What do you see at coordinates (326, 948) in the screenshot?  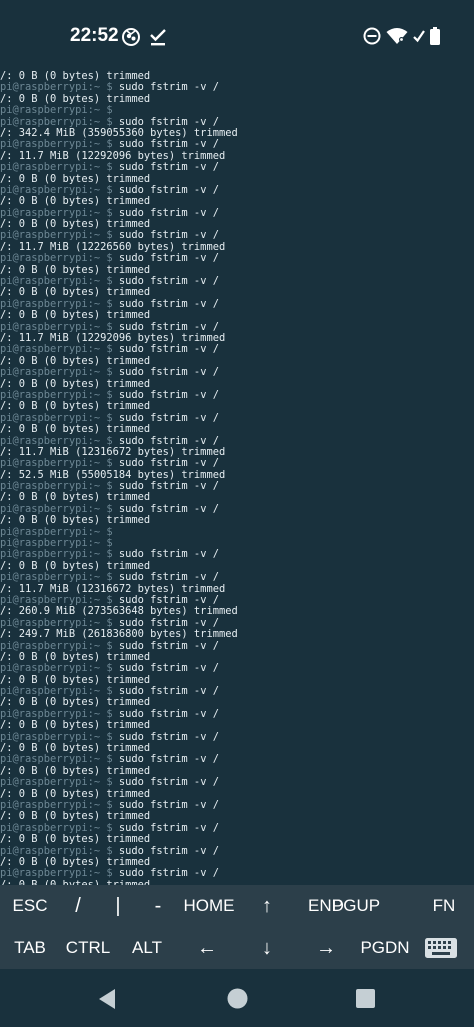 I see `key-right: →` at bounding box center [326, 948].